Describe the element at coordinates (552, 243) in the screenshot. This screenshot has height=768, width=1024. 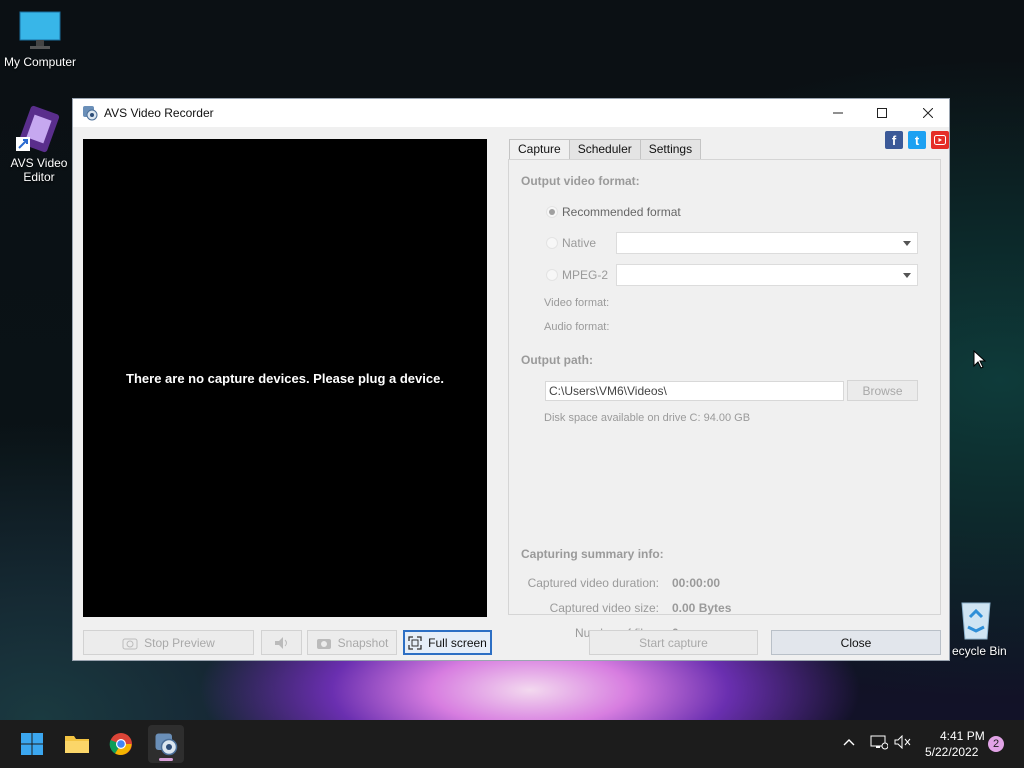
I see `native-radio` at that location.